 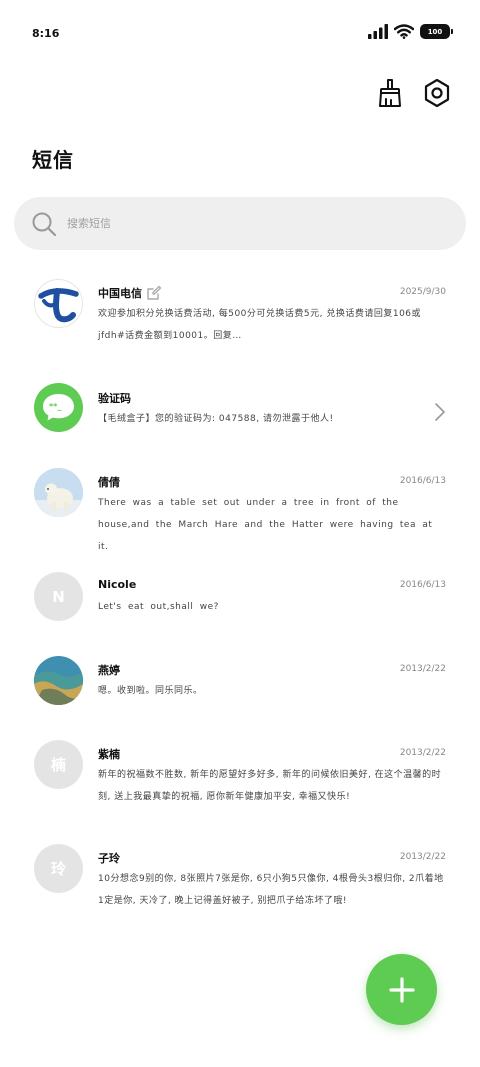 I want to click on wifi-icon, so click(x=404, y=31).